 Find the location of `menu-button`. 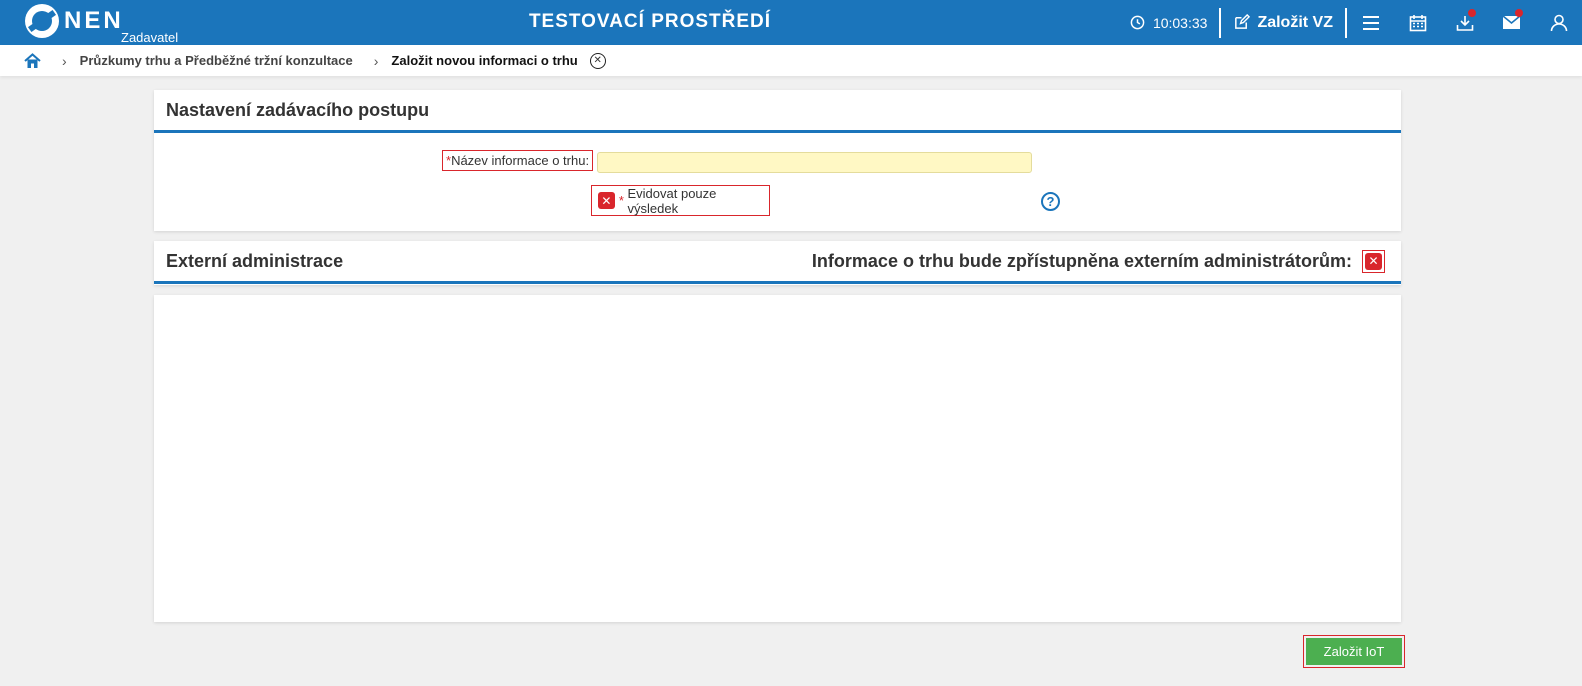

menu-button is located at coordinates (1370, 22).